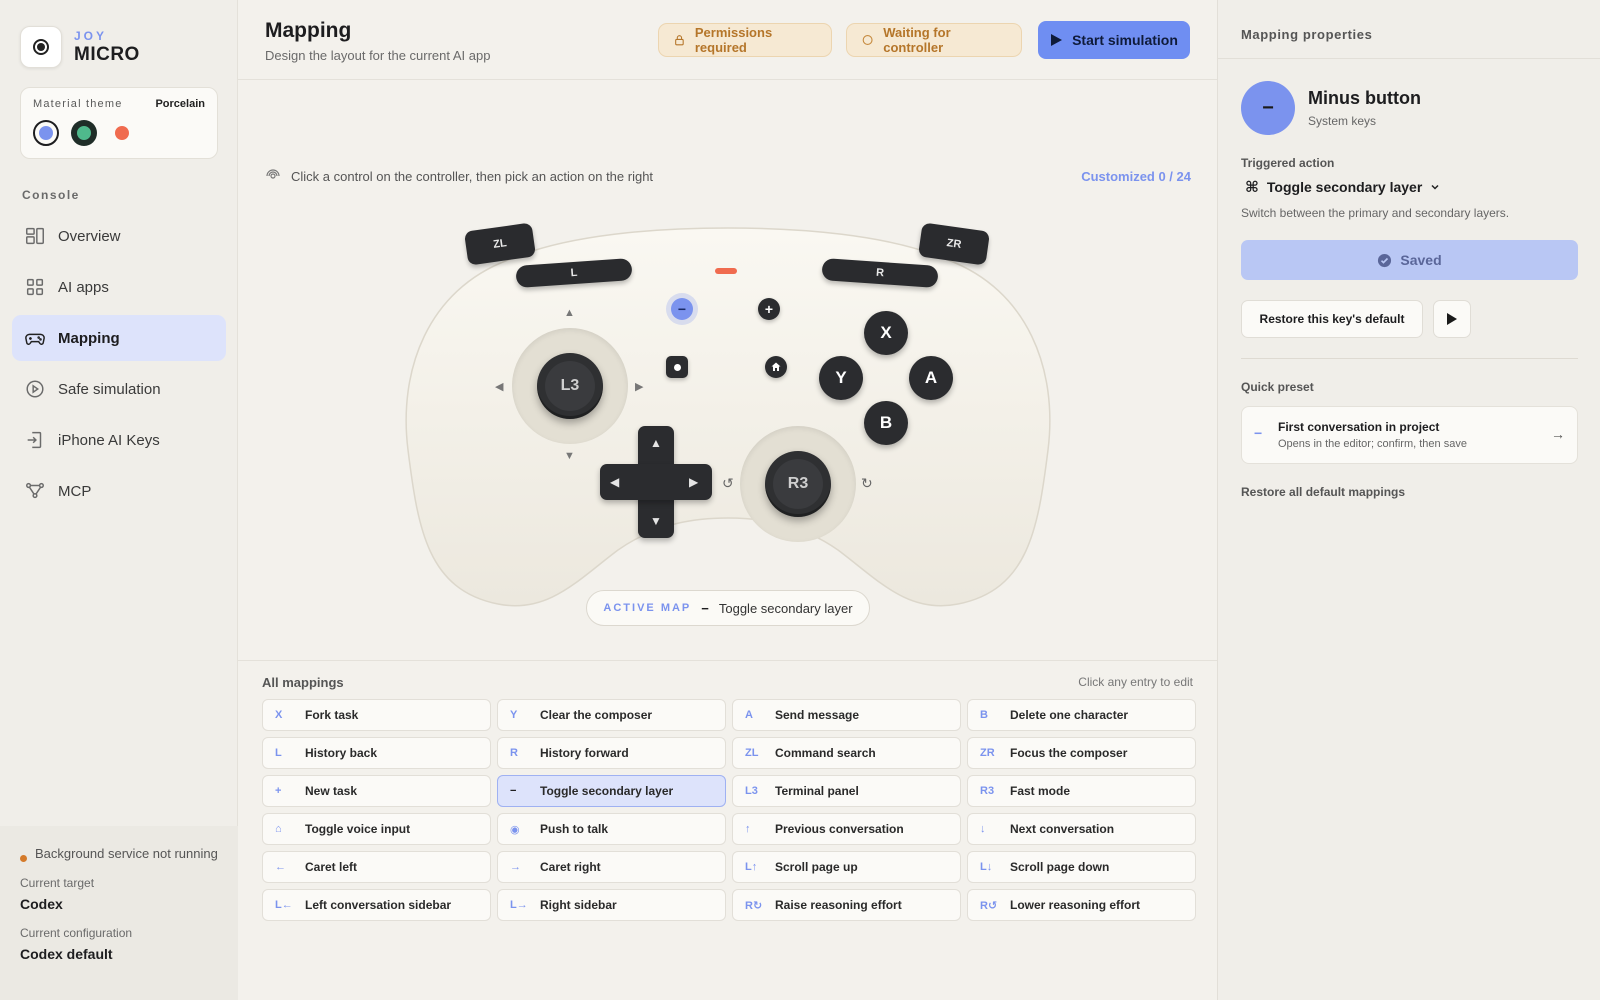  What do you see at coordinates (578, 905) in the screenshot?
I see `mapping-action: Right sidebar` at bounding box center [578, 905].